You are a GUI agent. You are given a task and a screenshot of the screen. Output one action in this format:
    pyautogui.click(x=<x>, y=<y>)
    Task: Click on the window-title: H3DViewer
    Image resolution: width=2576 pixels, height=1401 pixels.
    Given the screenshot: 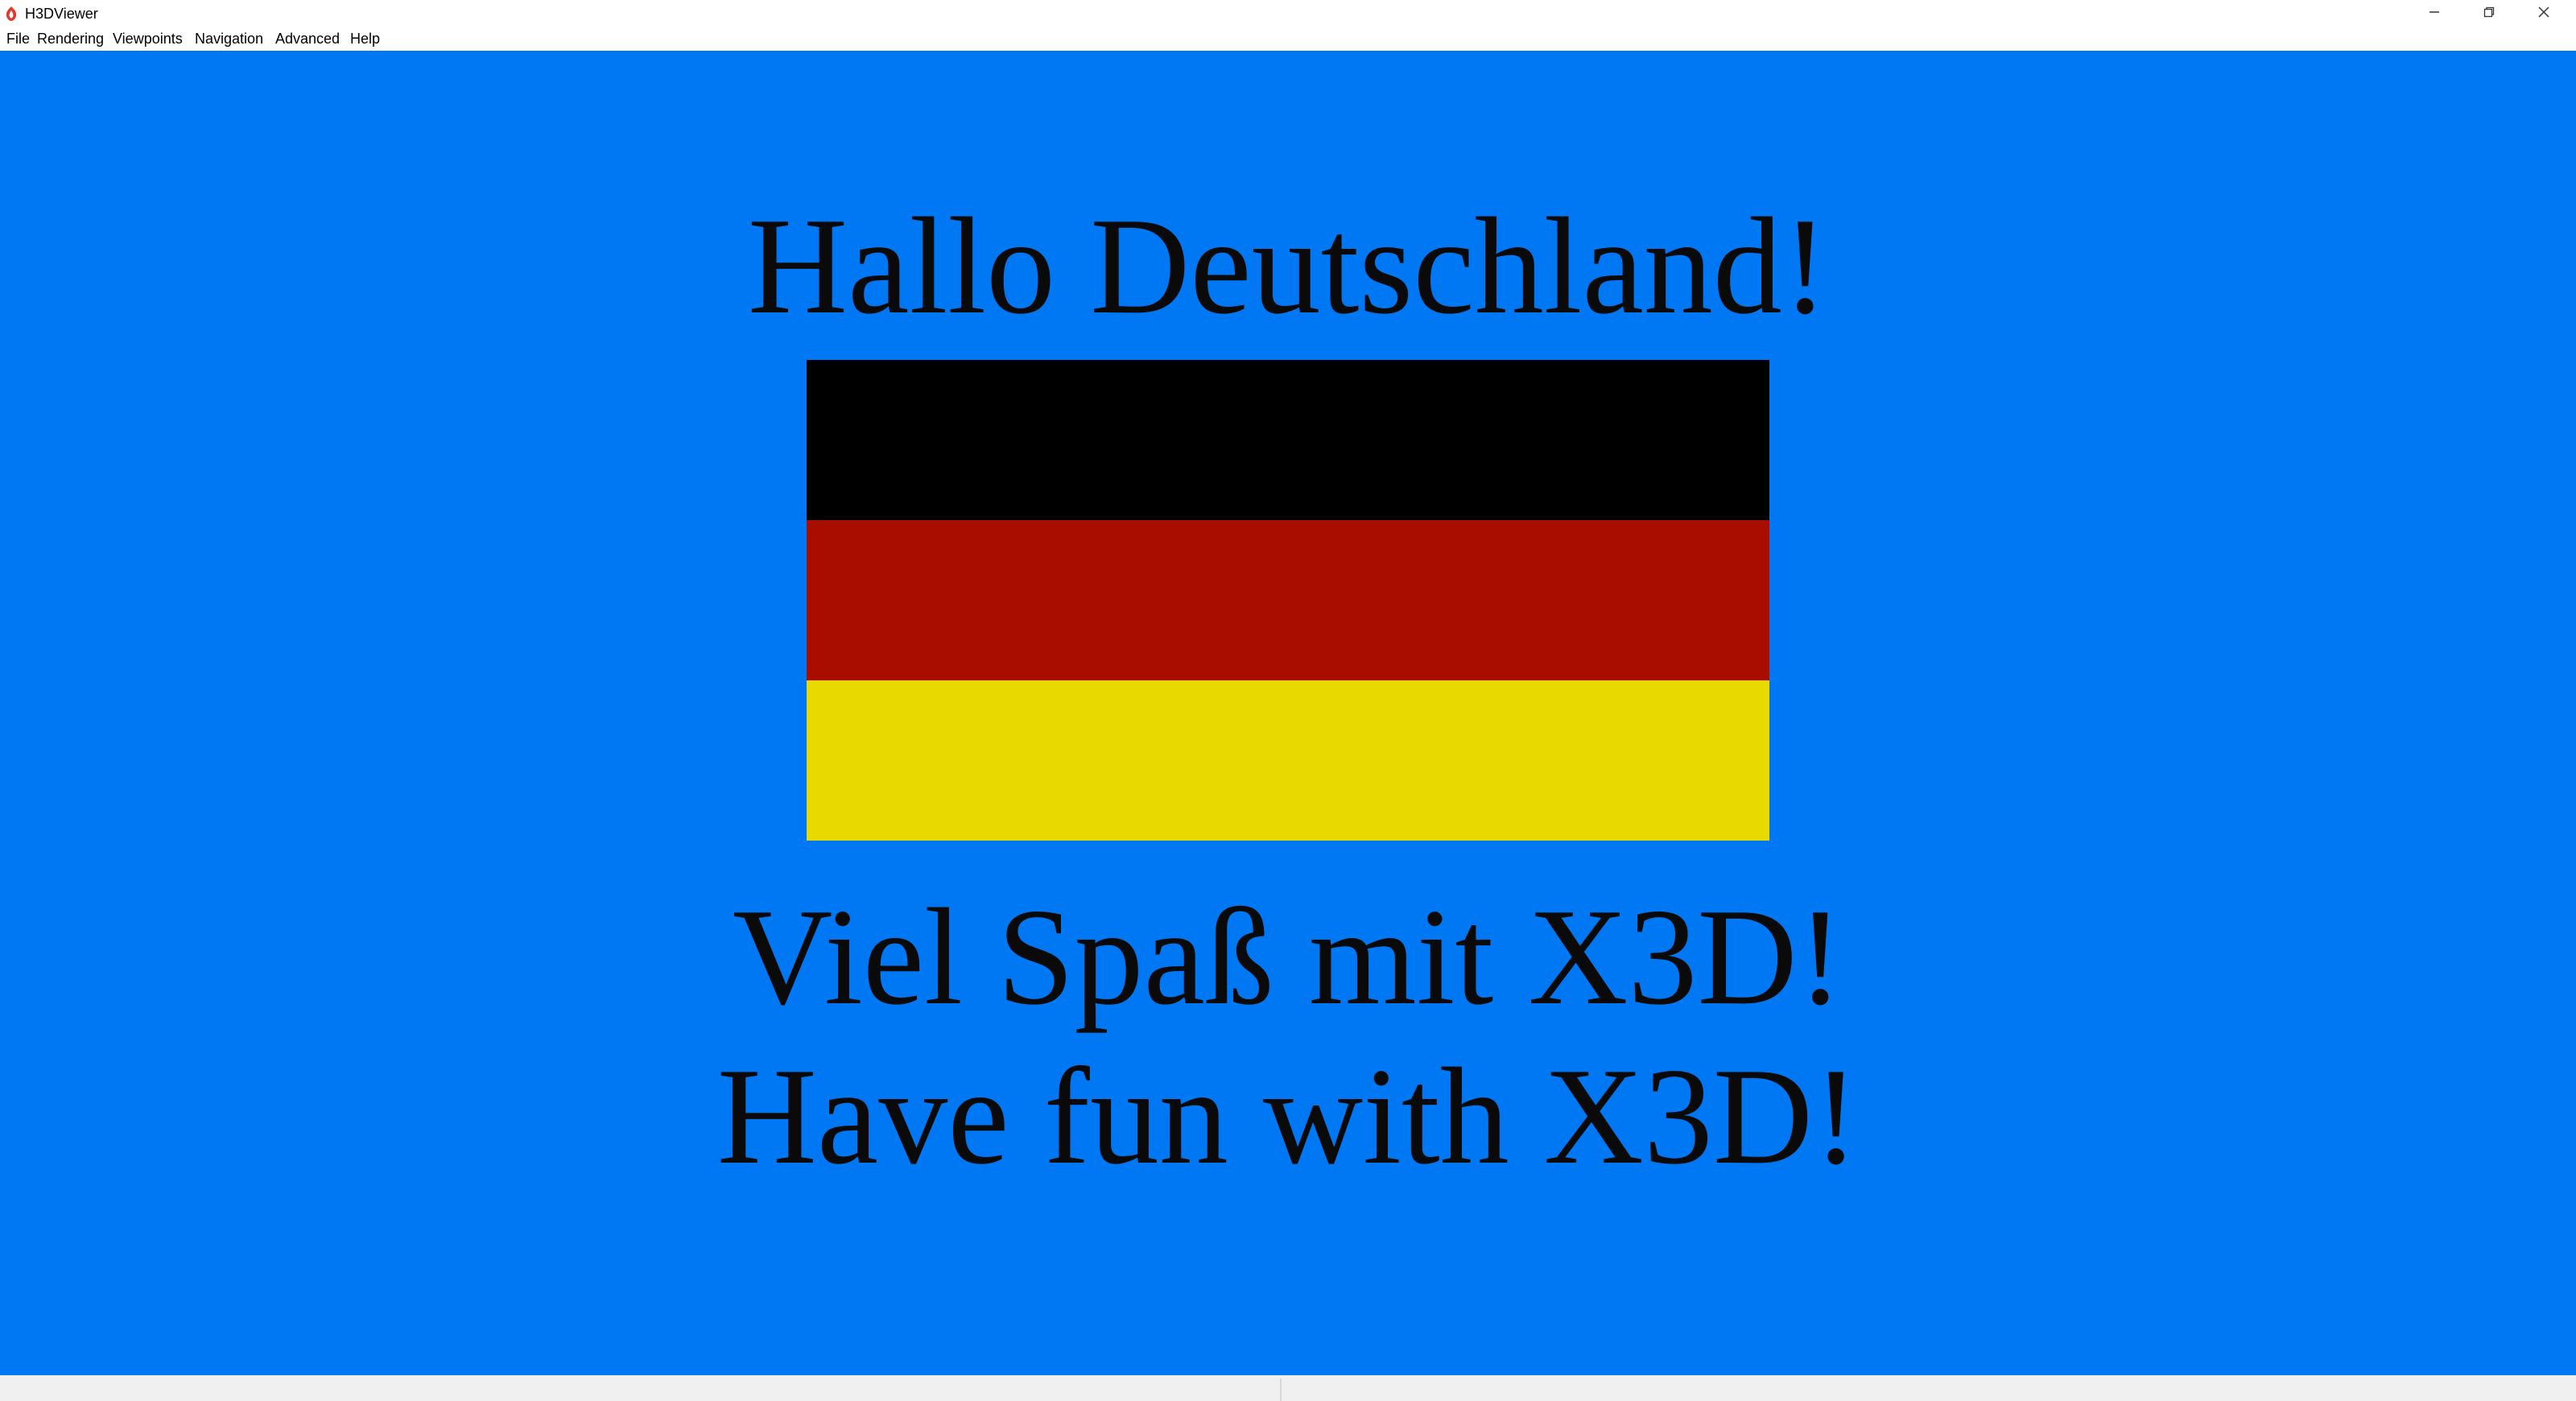 What is the action you would take?
    pyautogui.click(x=61, y=14)
    